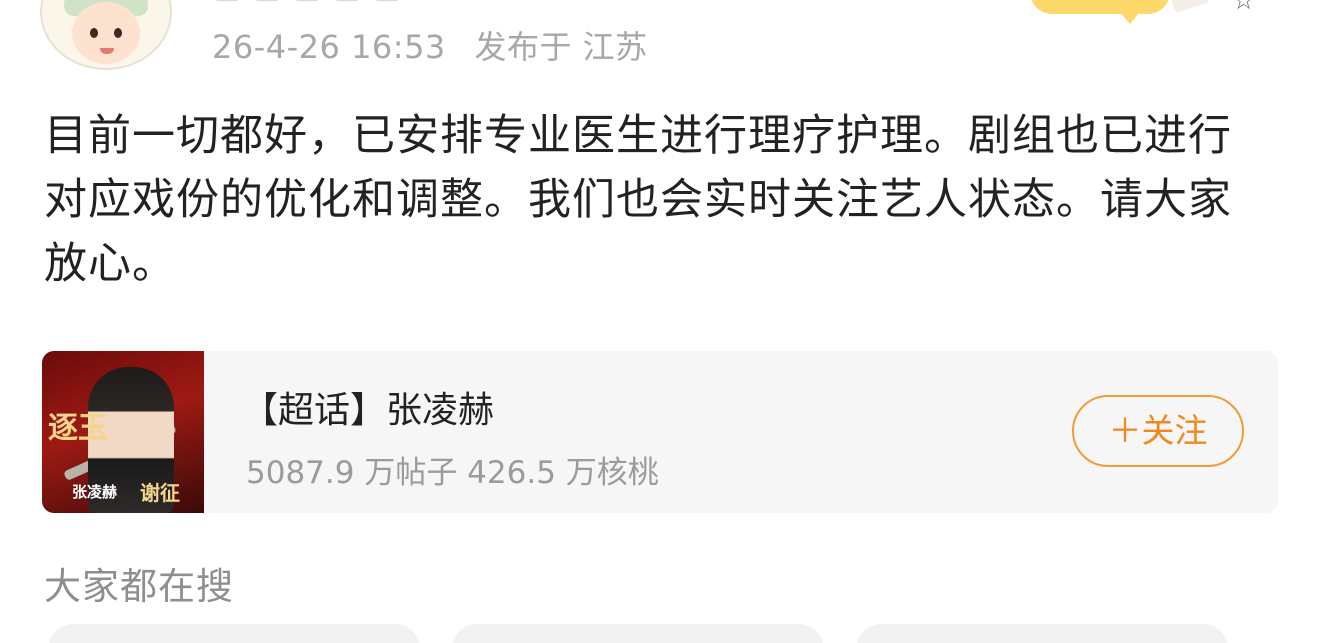  What do you see at coordinates (1243, 8) in the screenshot?
I see `star-outline-icon: ☆` at bounding box center [1243, 8].